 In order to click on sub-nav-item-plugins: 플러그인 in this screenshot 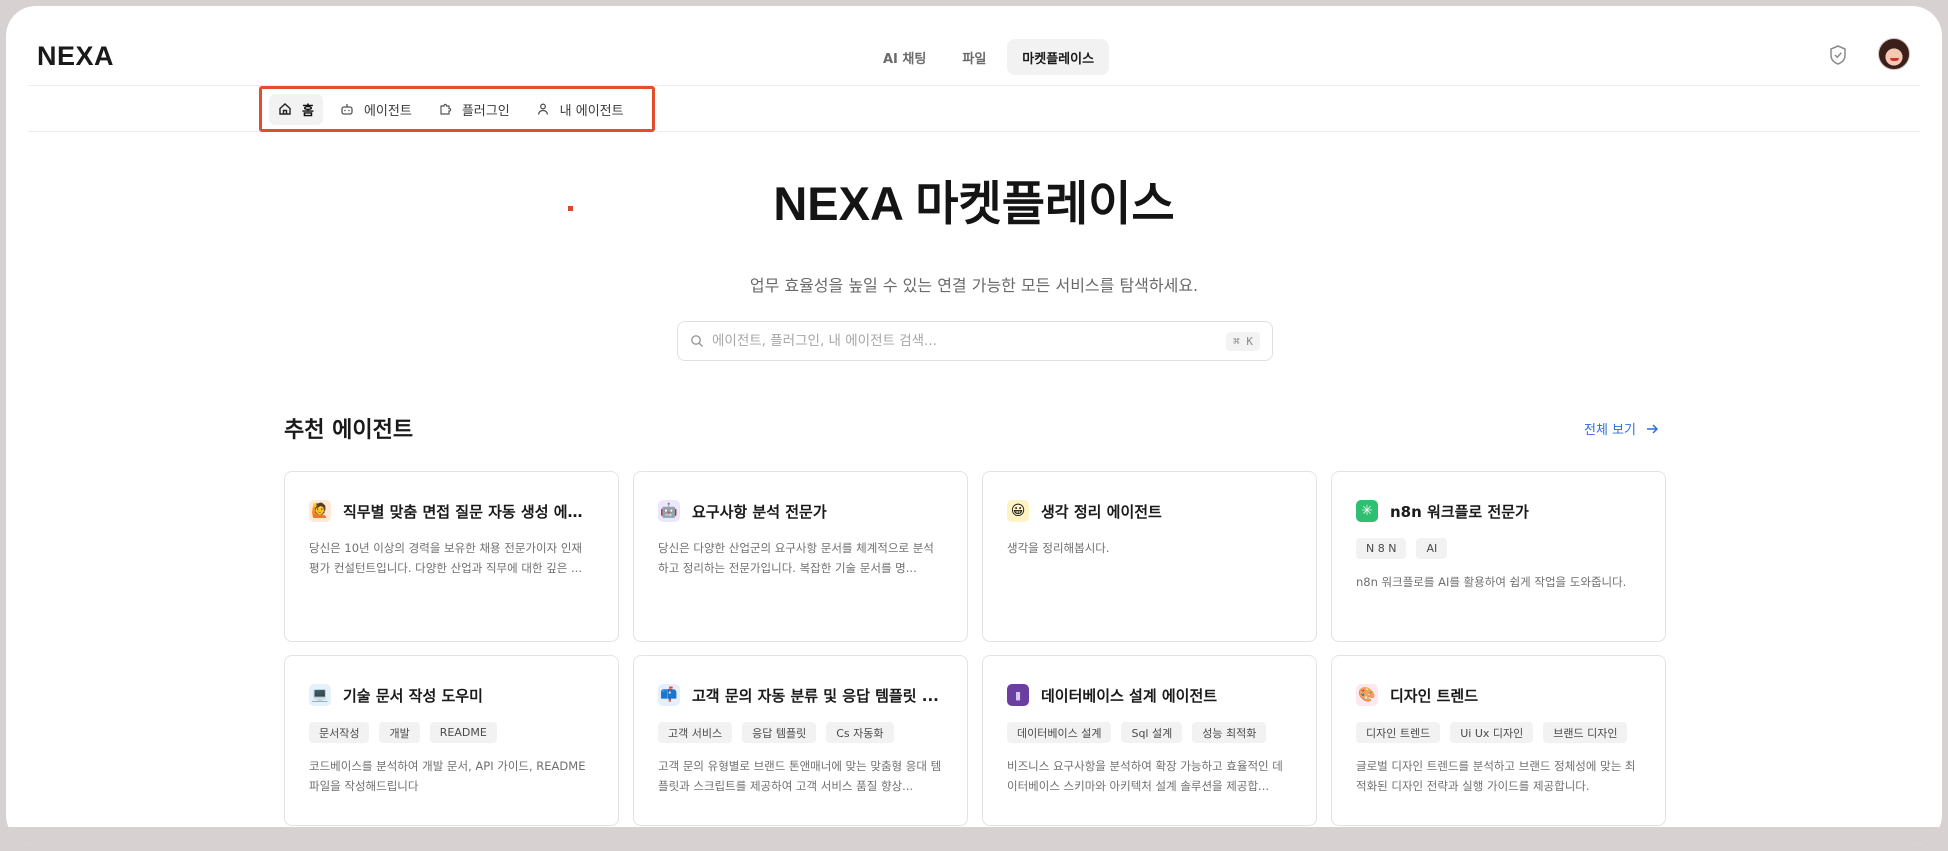, I will do `click(474, 109)`.